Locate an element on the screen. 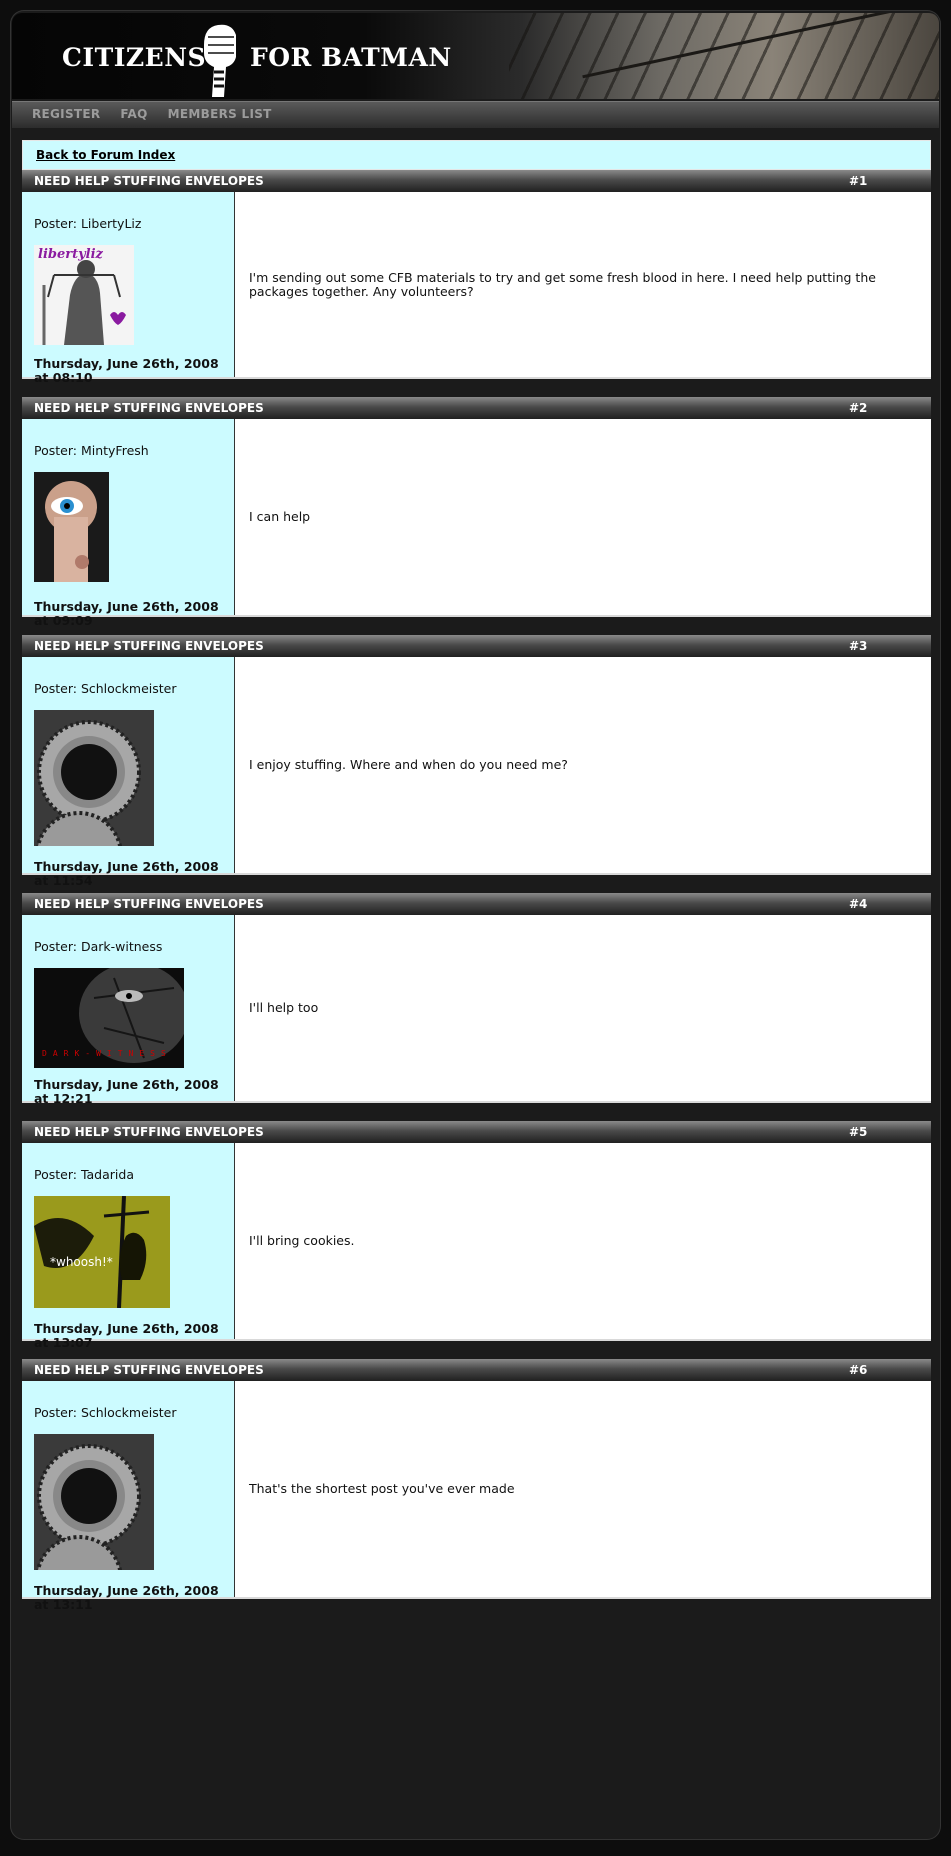 This screenshot has width=951, height=1856. poster-name: Poster: Dark-witness is located at coordinates (98, 946).